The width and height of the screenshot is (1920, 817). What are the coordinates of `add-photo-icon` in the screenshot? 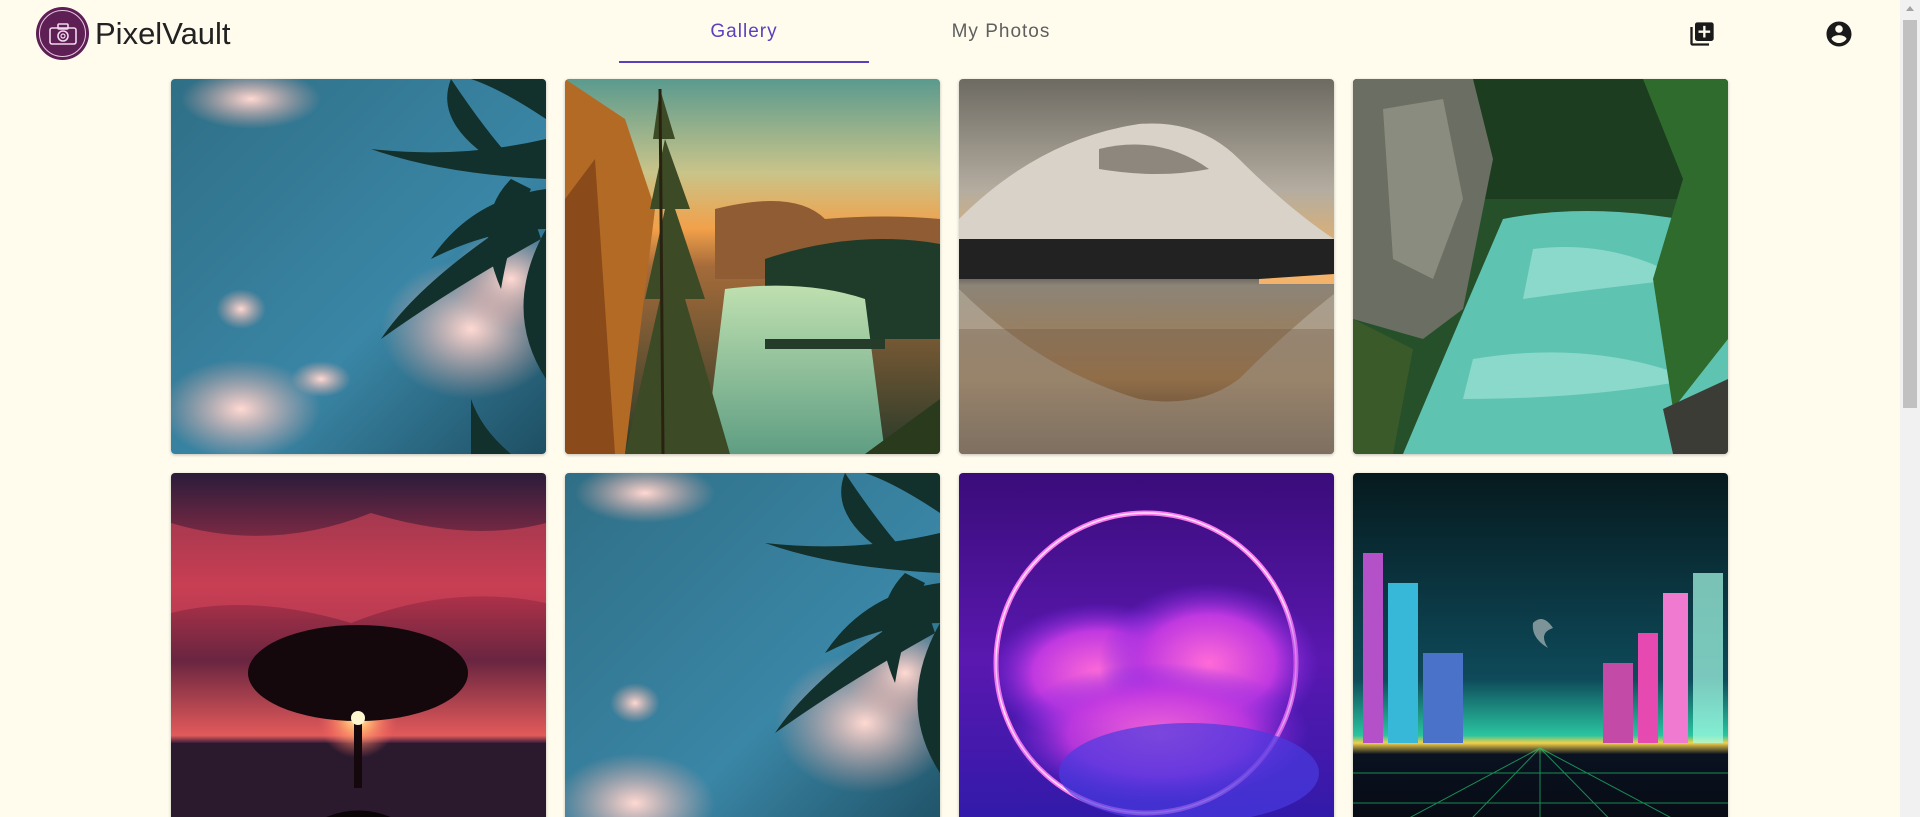 It's located at (1702, 34).